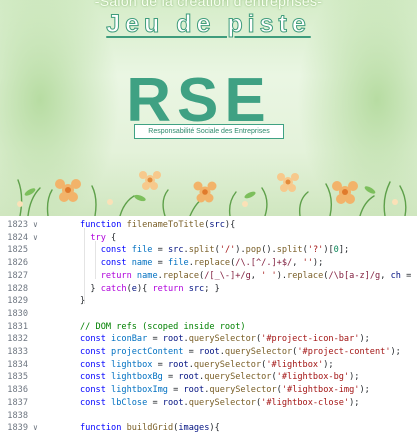 The height and width of the screenshot is (443, 417). I want to click on line-number: 1824, so click(17, 237).